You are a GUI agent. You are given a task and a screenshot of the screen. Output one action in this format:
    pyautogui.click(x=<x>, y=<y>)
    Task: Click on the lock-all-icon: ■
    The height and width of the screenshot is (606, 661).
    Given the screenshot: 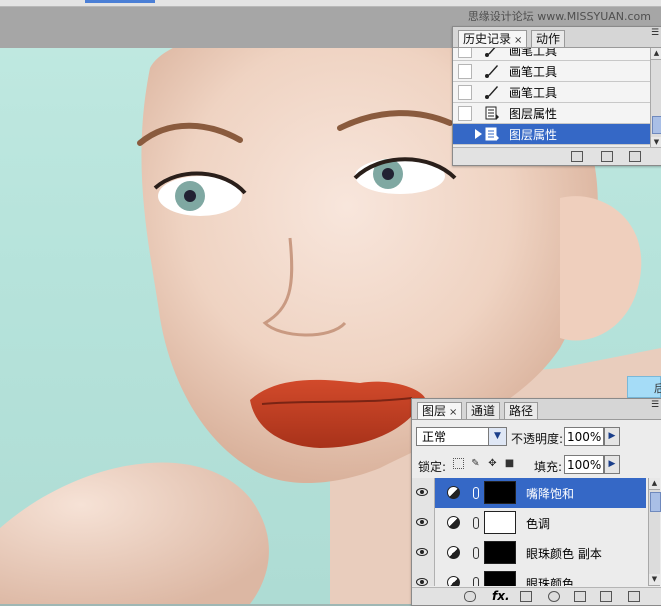 What is the action you would take?
    pyautogui.click(x=509, y=463)
    